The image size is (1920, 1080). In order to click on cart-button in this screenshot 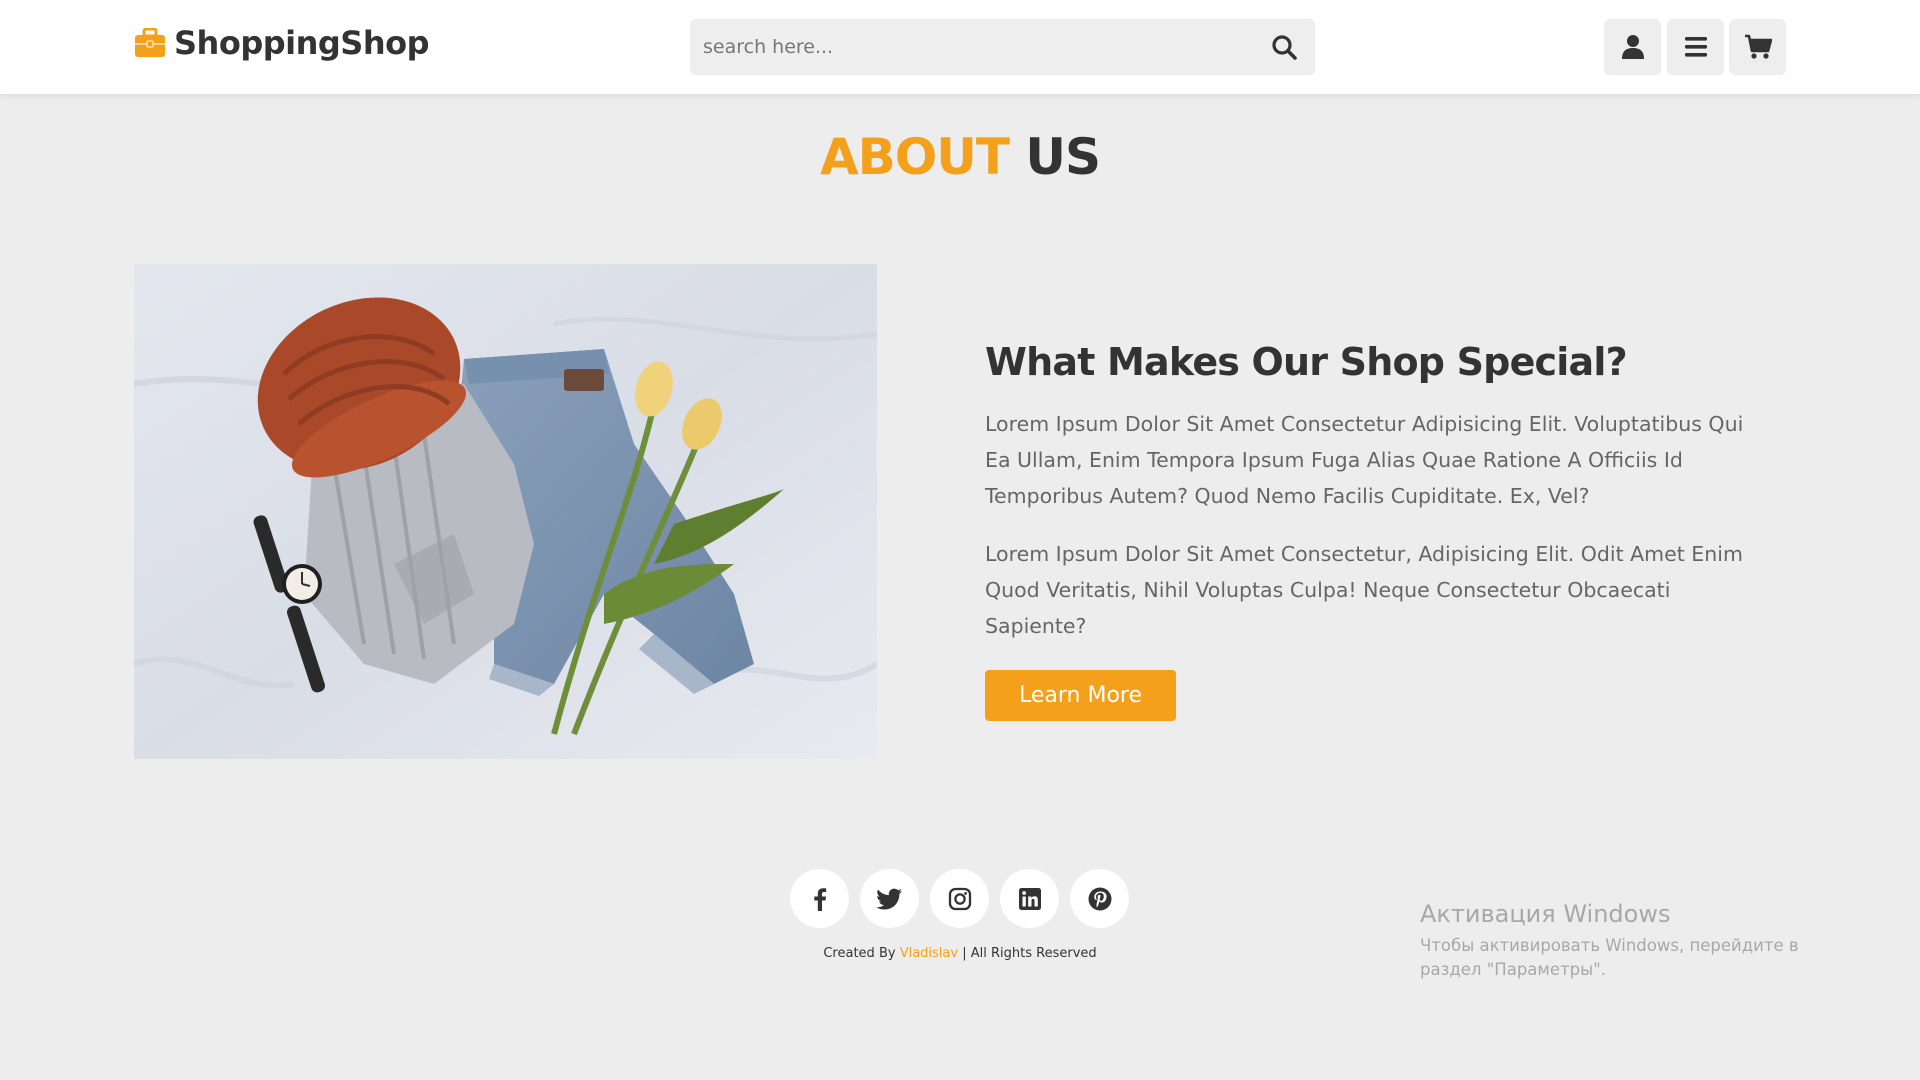, I will do `click(1757, 47)`.